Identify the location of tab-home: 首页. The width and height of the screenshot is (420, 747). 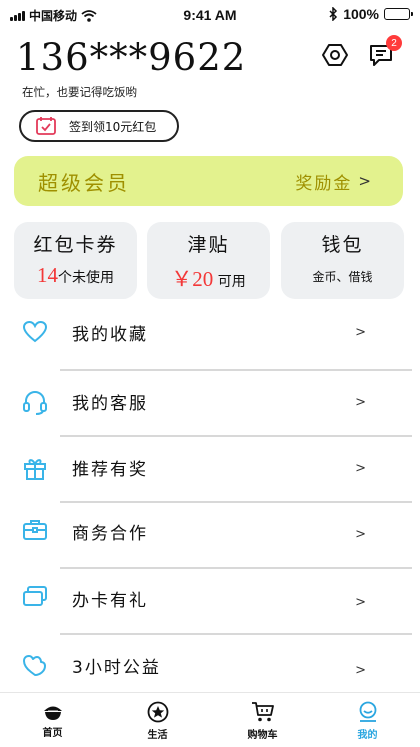
(52, 720).